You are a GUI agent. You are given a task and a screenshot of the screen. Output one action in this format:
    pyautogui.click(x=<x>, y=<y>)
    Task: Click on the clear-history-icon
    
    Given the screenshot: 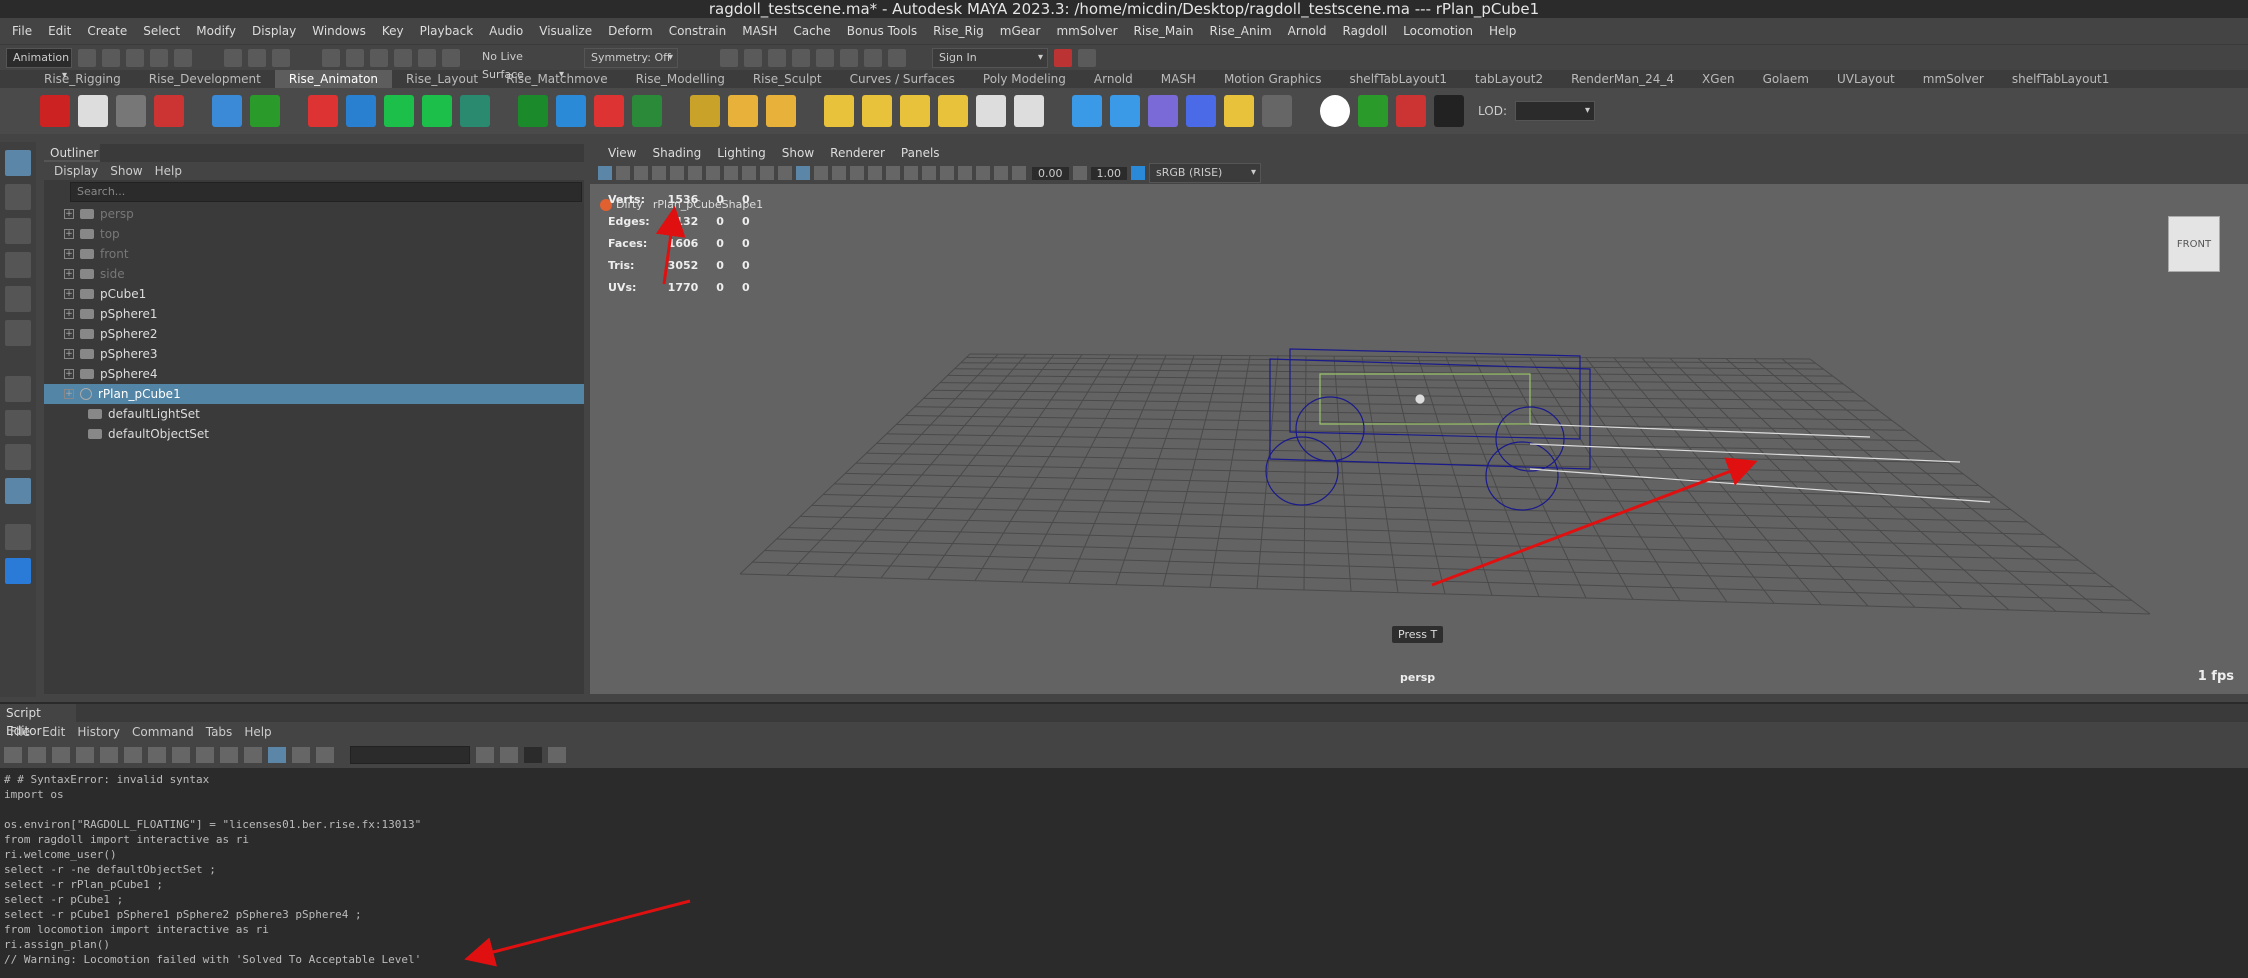 What is the action you would take?
    pyautogui.click(x=109, y=755)
    